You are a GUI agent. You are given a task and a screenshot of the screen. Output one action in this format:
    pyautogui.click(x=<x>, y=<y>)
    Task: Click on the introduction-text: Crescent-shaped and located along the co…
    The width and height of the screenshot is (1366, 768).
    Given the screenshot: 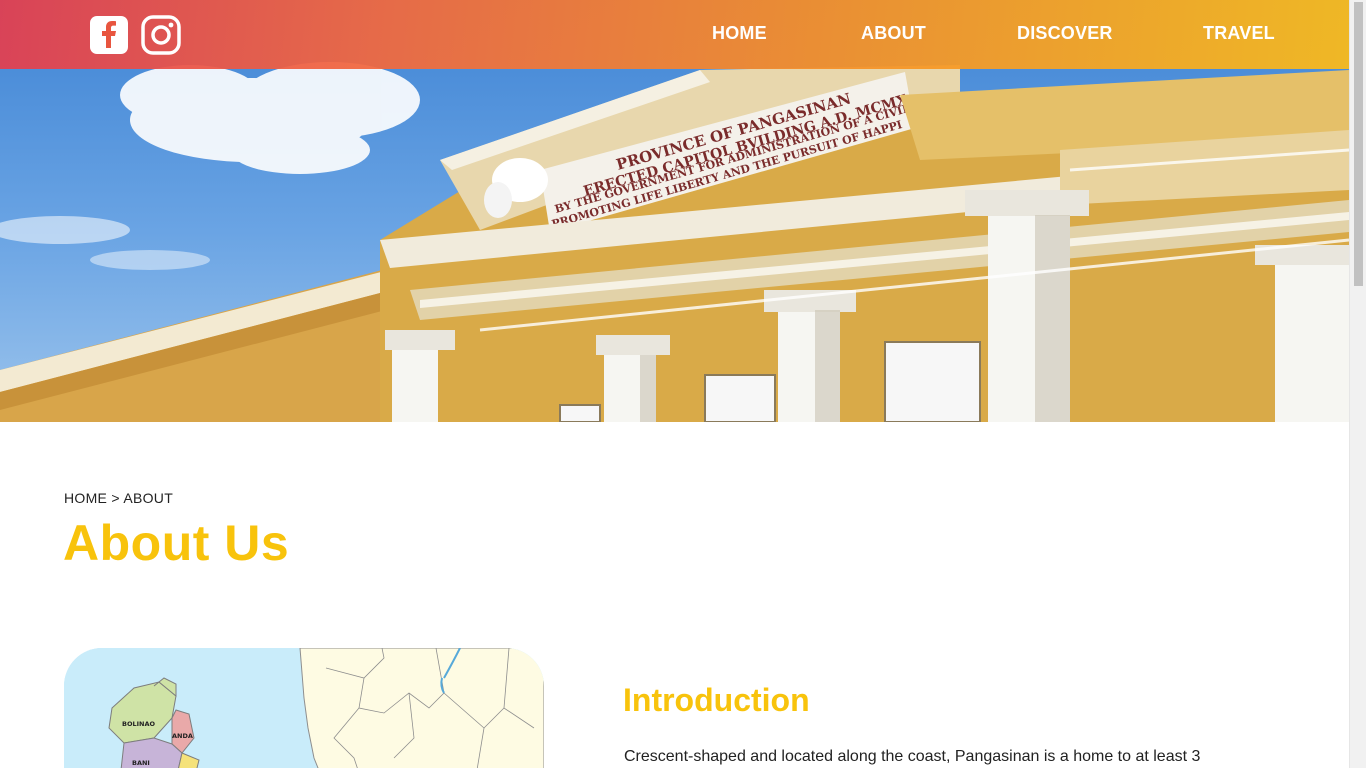 What is the action you would take?
    pyautogui.click(x=912, y=756)
    